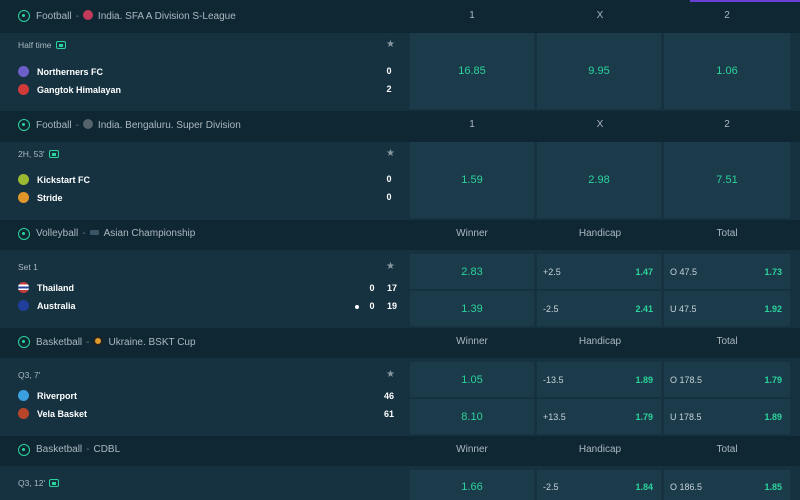 The image size is (800, 500). I want to click on team-away: Stride, so click(40, 199).